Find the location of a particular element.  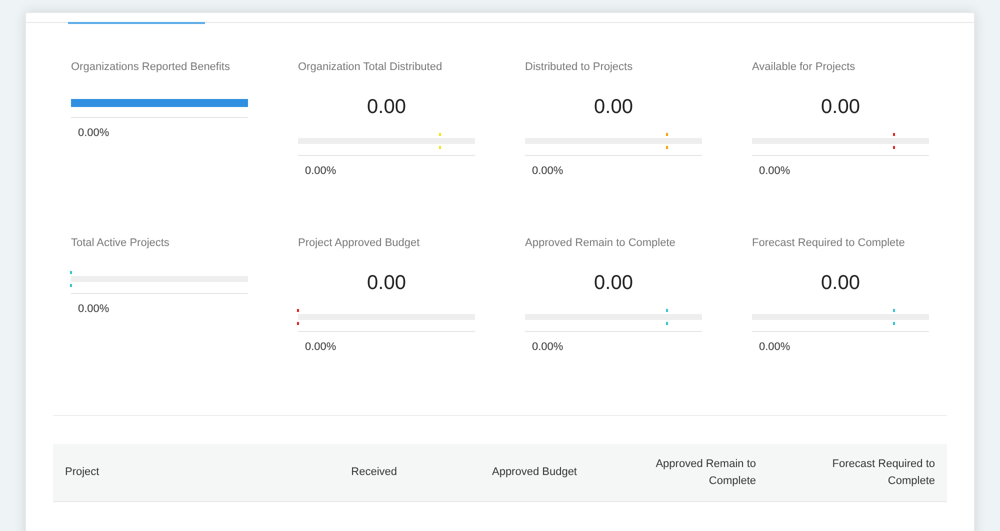

metric-title: Distributed to Projects is located at coordinates (579, 67).